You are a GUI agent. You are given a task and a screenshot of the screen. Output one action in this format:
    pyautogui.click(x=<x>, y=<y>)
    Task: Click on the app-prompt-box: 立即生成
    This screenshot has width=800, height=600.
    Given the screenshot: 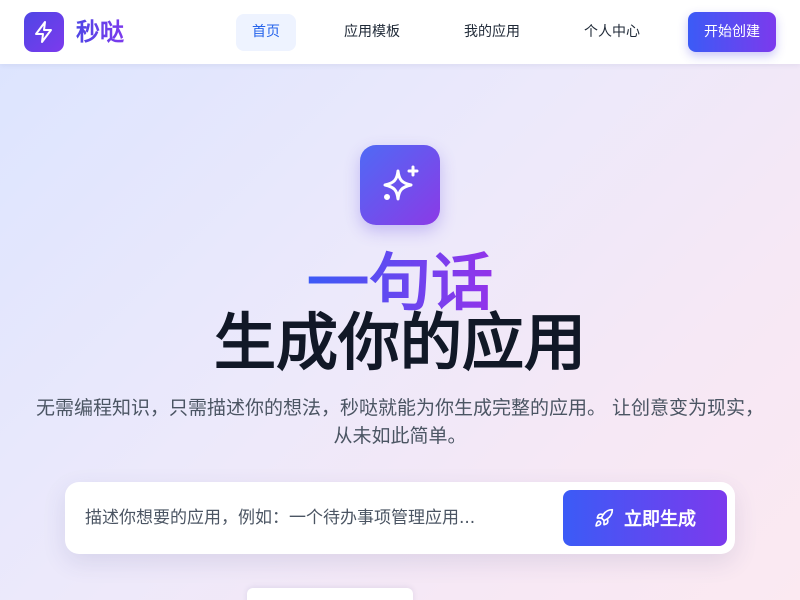 What is the action you would take?
    pyautogui.click(x=400, y=518)
    